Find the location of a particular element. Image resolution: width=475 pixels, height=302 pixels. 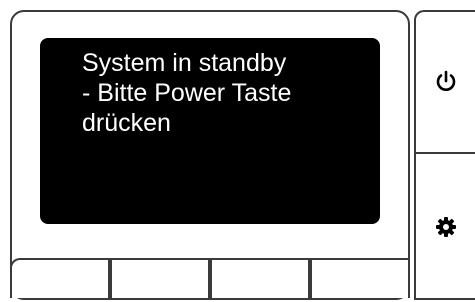

power-button is located at coordinates (445, 83).